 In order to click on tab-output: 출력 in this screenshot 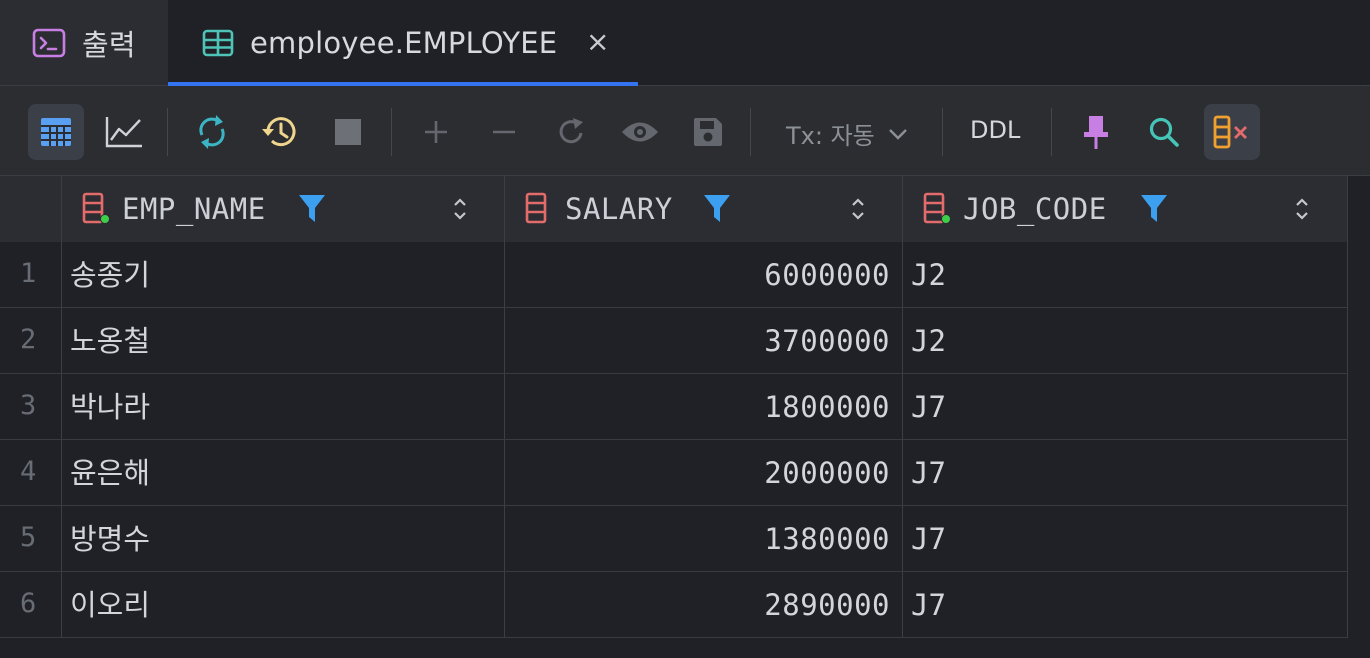, I will do `click(84, 42)`.